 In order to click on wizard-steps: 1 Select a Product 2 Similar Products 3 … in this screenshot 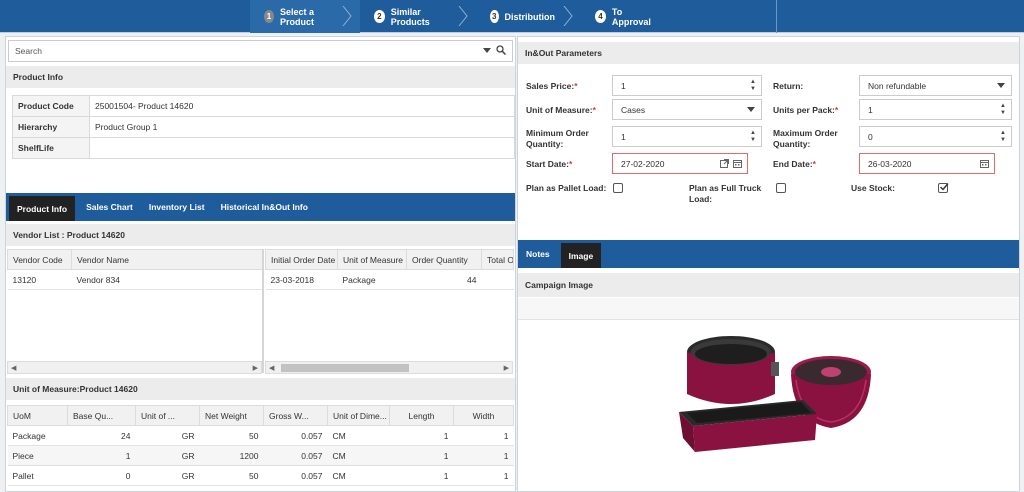, I will do `click(465, 16)`.